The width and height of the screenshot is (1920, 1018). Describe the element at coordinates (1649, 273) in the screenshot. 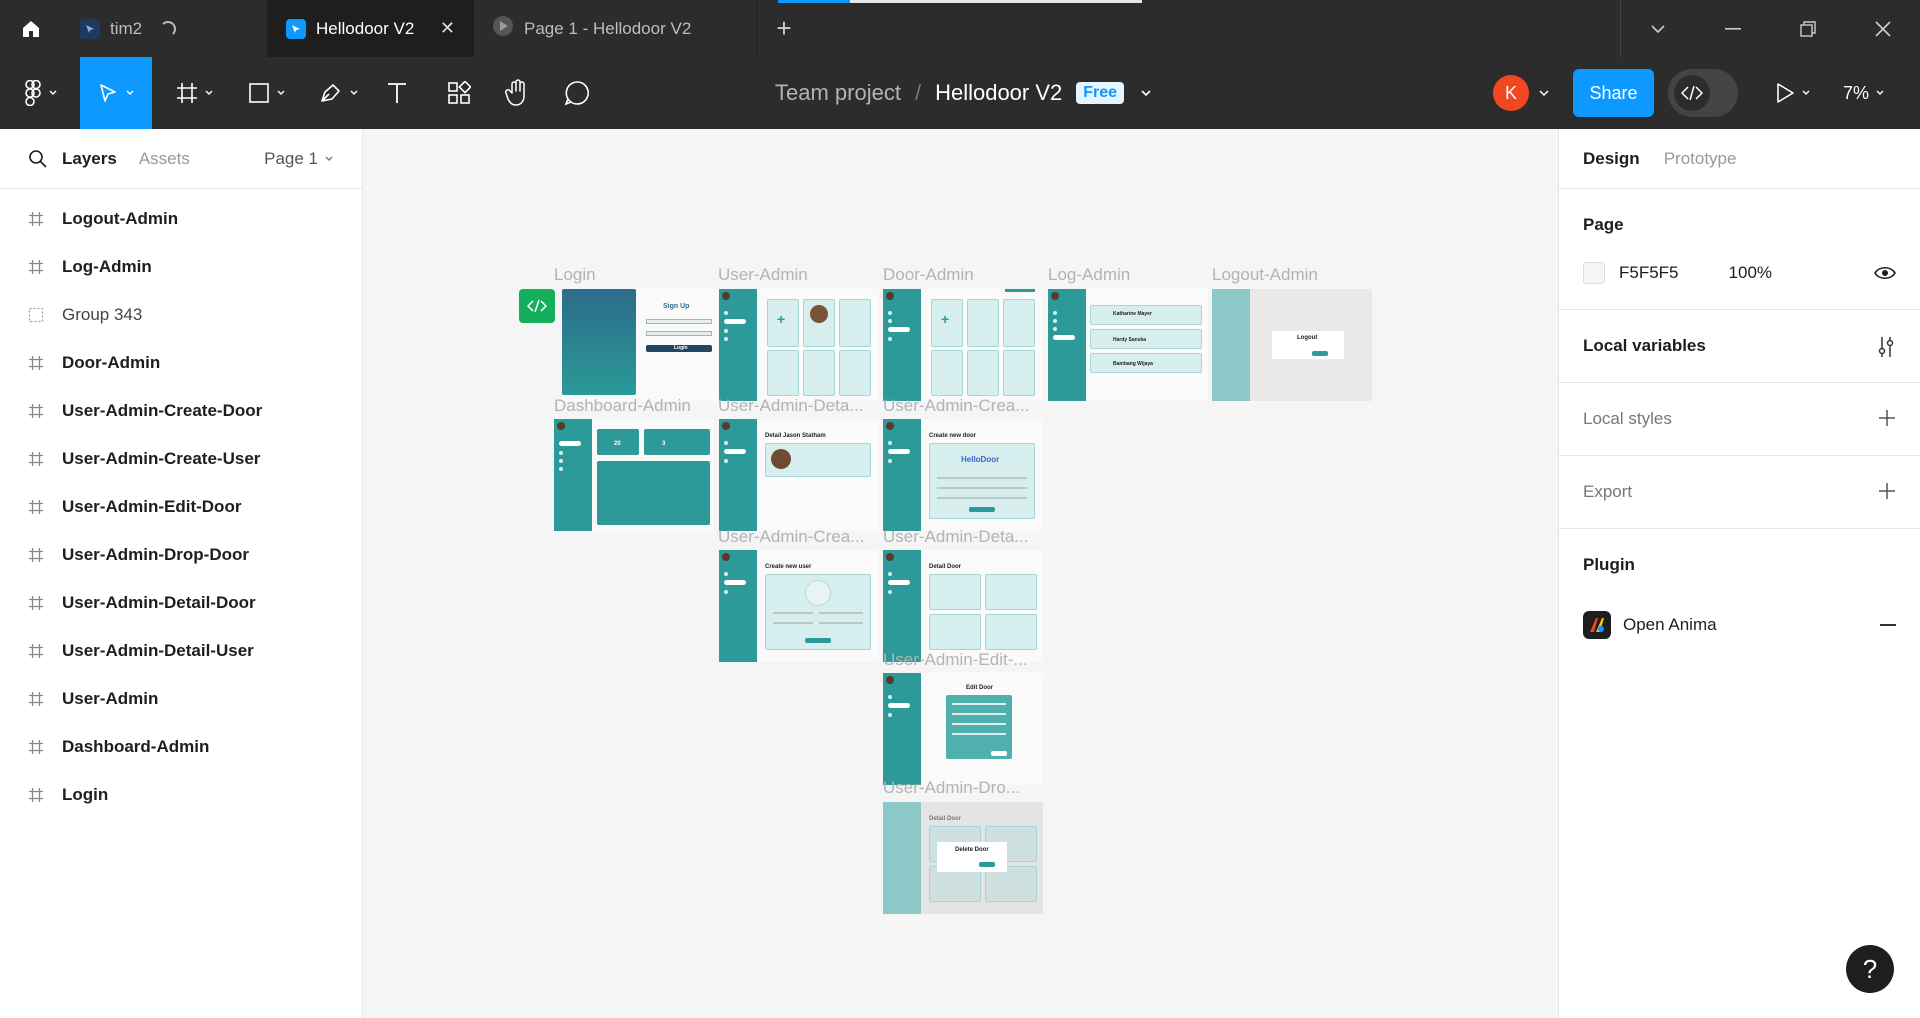

I see `page-color-value: F5F5F5` at that location.